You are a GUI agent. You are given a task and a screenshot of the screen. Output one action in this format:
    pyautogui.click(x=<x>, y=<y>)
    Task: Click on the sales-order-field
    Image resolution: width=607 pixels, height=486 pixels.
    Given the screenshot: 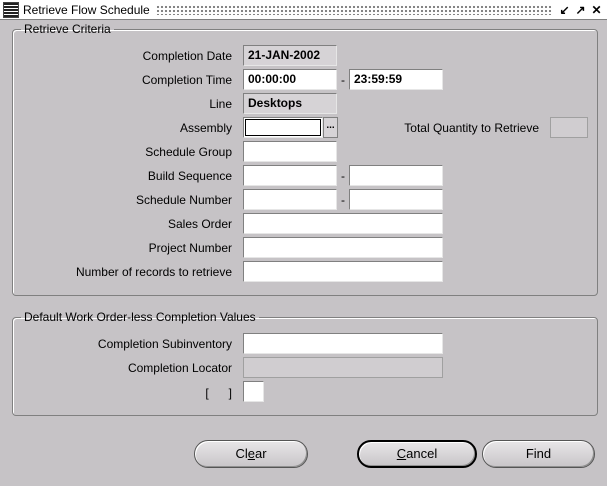 What is the action you would take?
    pyautogui.click(x=343, y=223)
    